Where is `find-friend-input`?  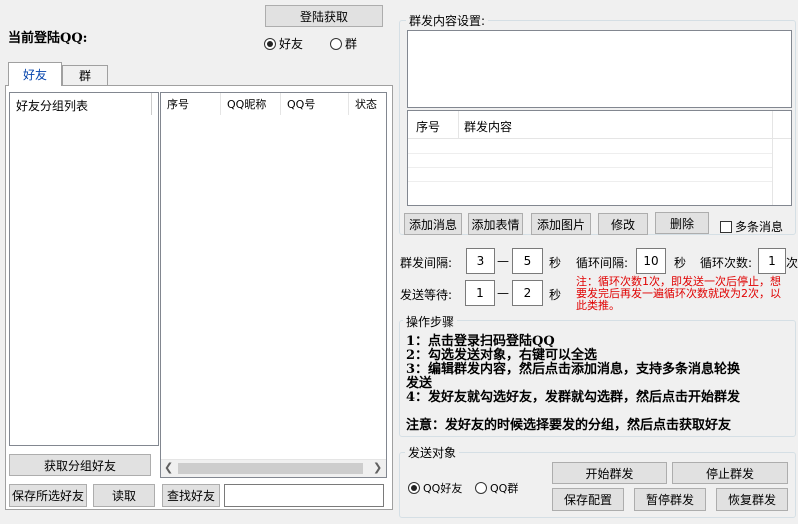 find-friend-input is located at coordinates (304, 495).